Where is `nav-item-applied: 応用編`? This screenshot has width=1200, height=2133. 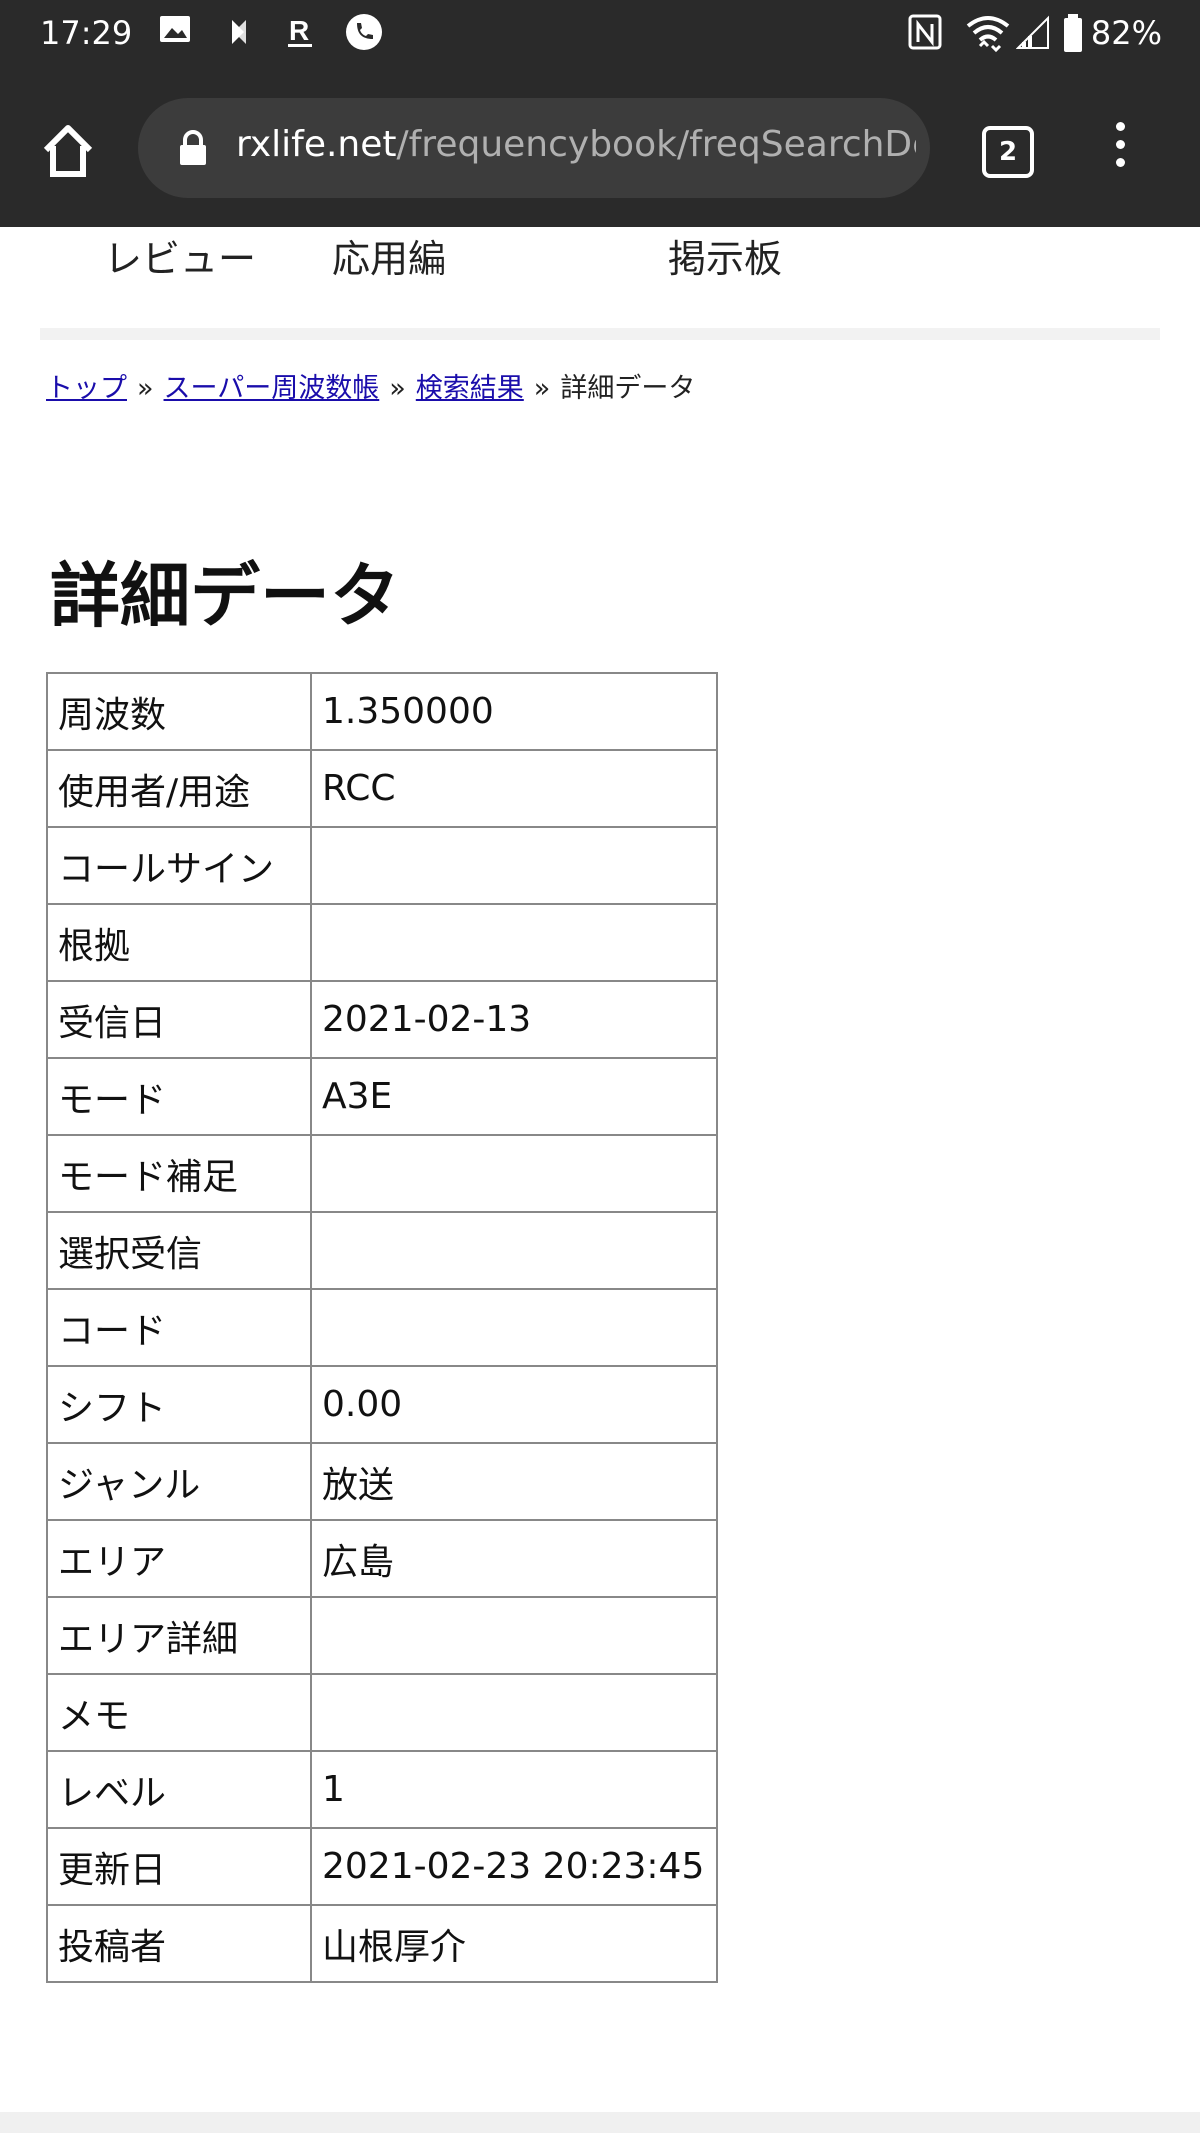 nav-item-applied: 応用編 is located at coordinates (389, 255).